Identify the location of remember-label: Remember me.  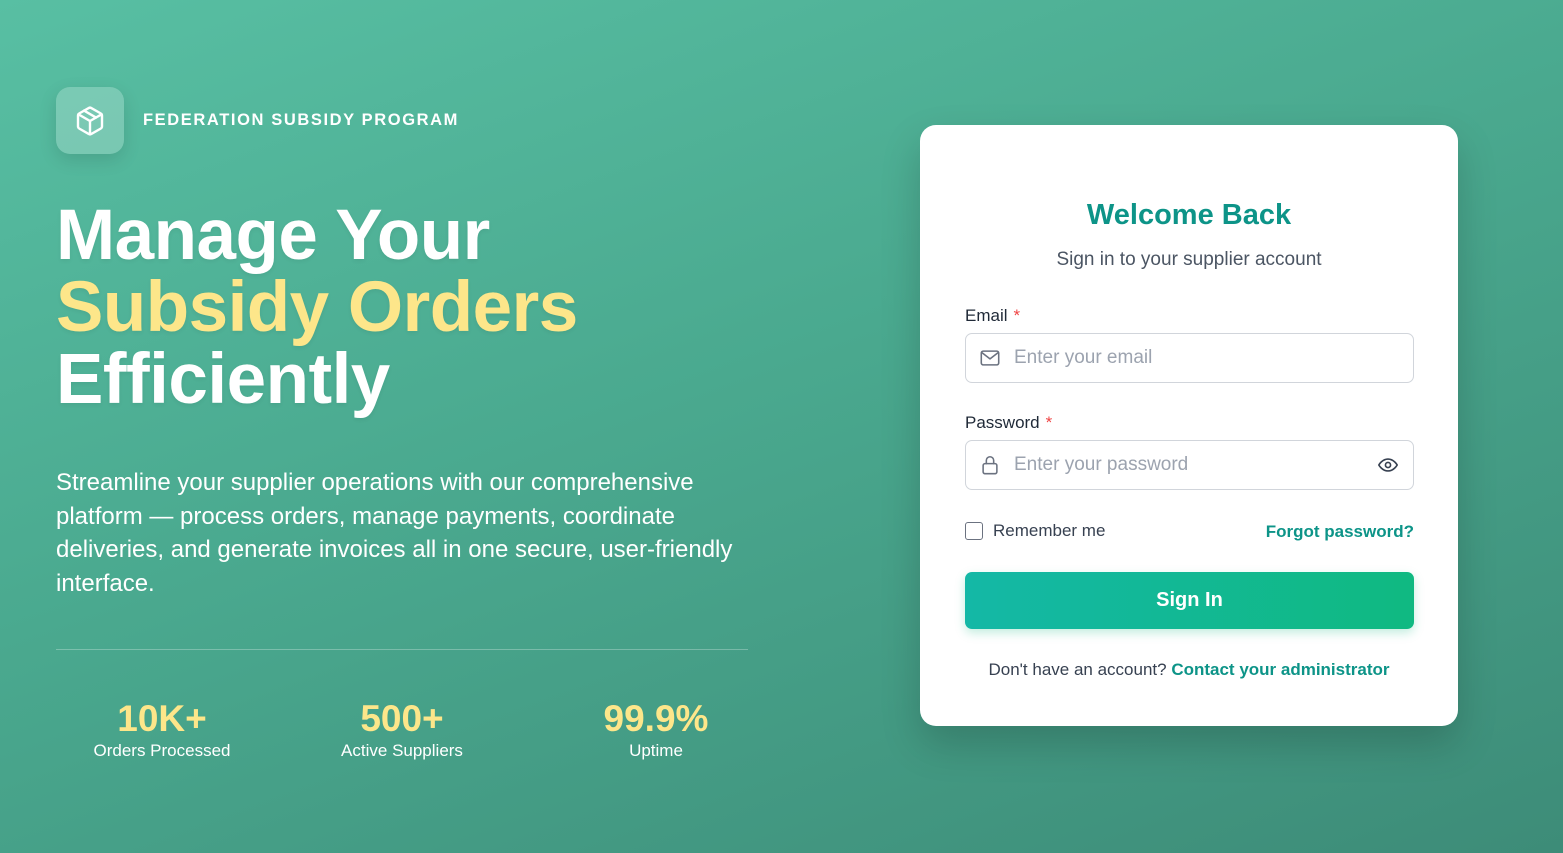
(1049, 531).